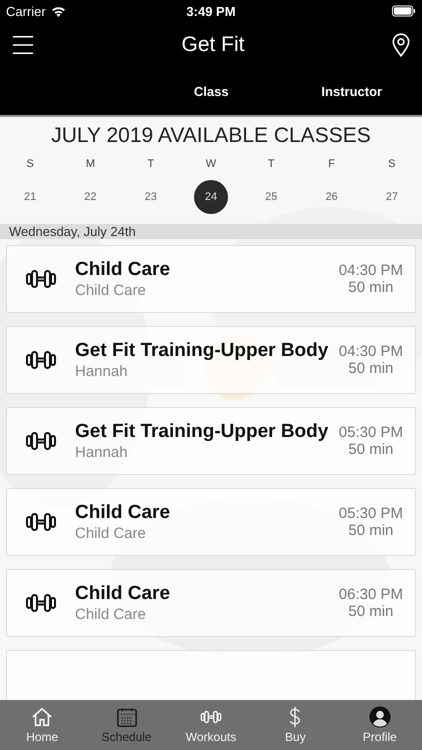  I want to click on calendar-date: 23, so click(151, 197).